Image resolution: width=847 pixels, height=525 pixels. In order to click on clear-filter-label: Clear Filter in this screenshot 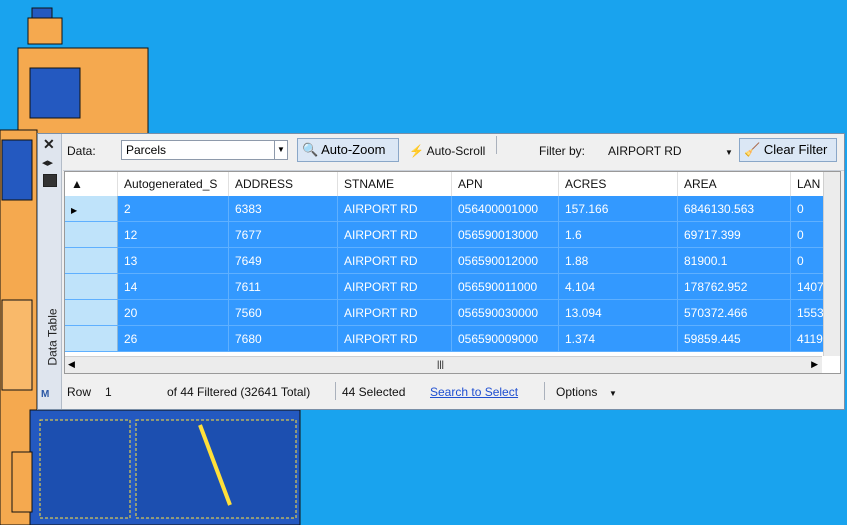, I will do `click(795, 149)`.